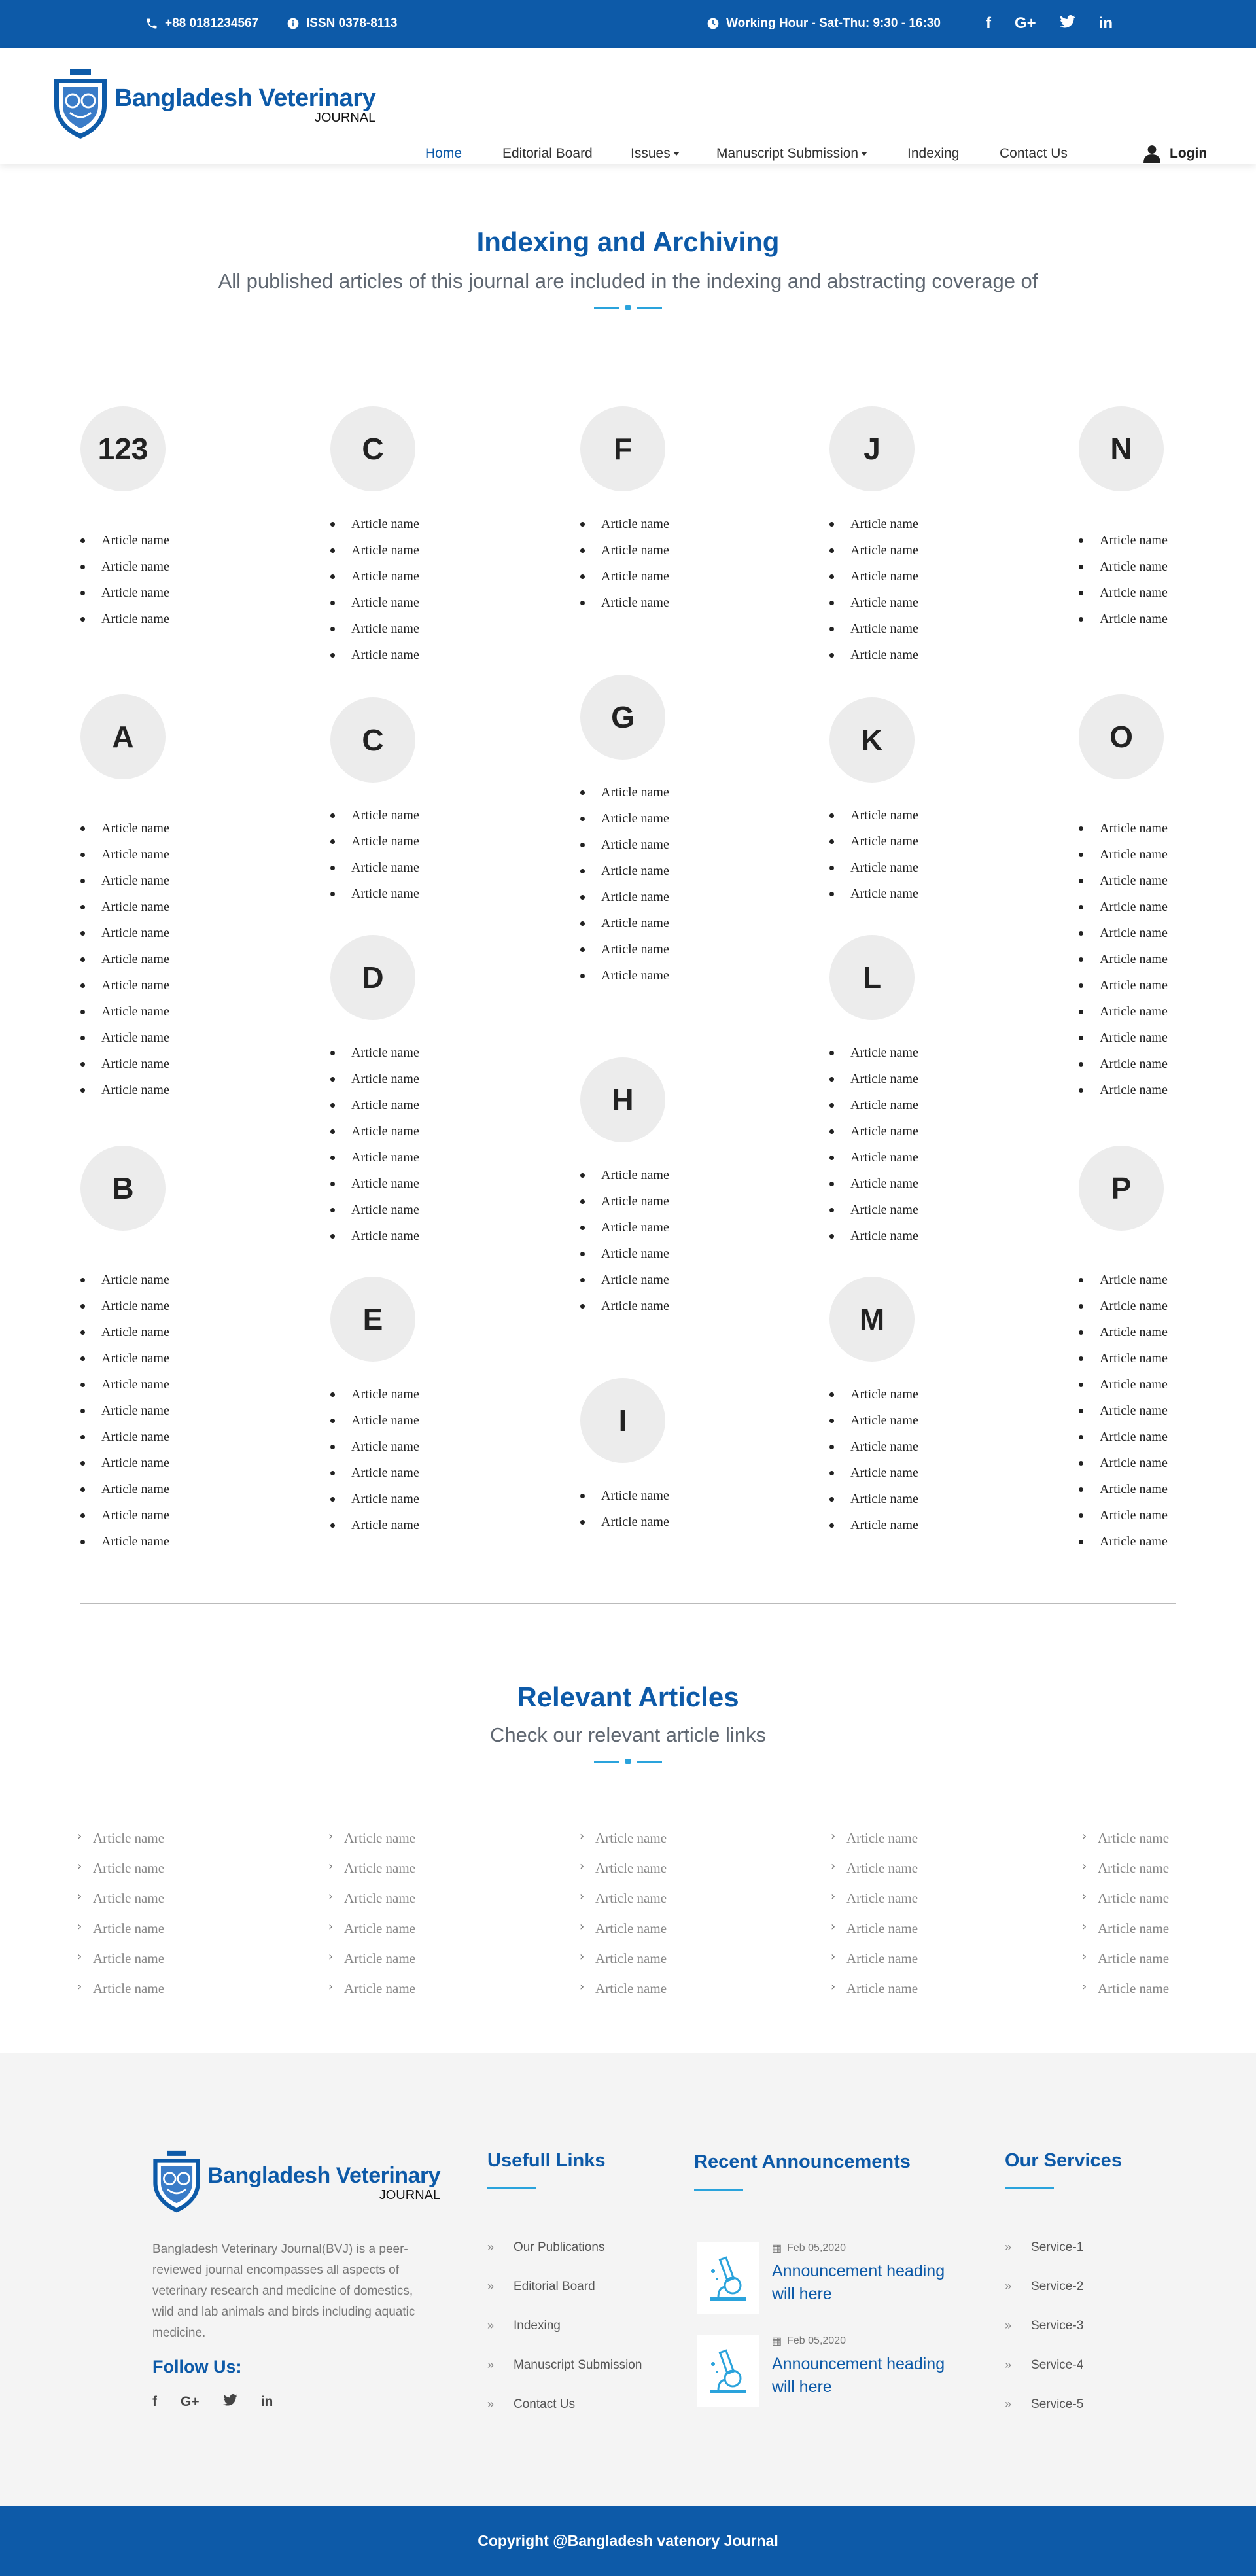 Image resolution: width=1256 pixels, height=2576 pixels. Describe the element at coordinates (213, 104) in the screenshot. I see `site-logo: Bangladesh Veterinary JOURNAL` at that location.